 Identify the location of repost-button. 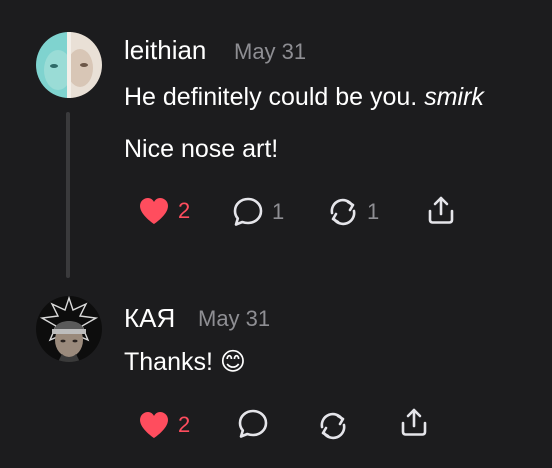
(333, 426).